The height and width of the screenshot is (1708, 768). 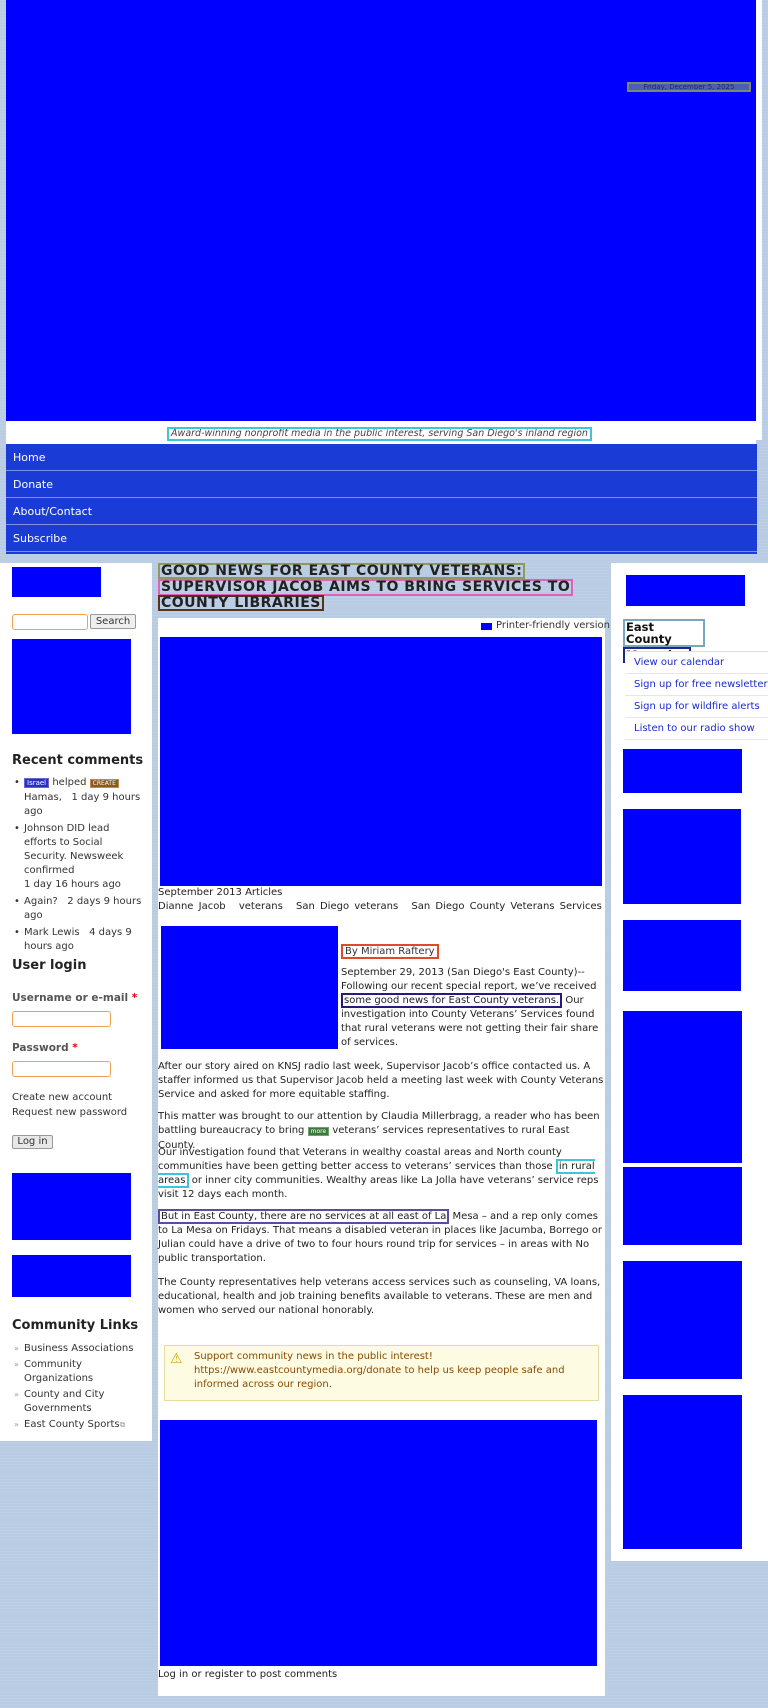 What do you see at coordinates (61, 1069) in the screenshot?
I see `password-field` at bounding box center [61, 1069].